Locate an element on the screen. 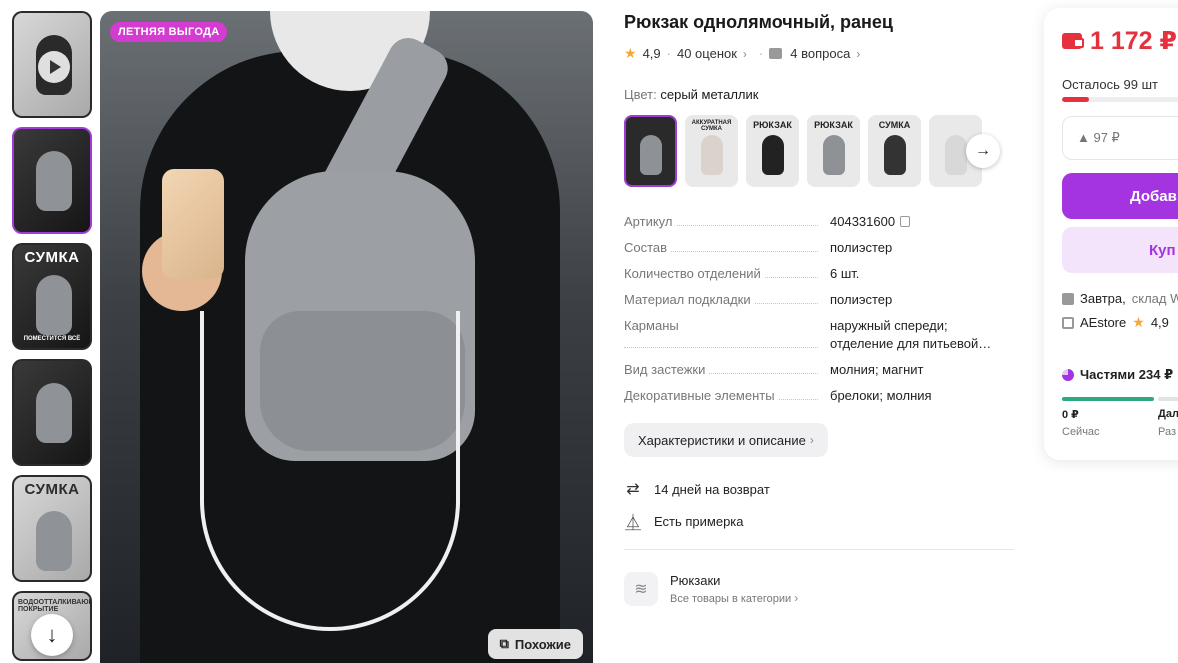 The height and width of the screenshot is (663, 1178). divider is located at coordinates (819, 549).